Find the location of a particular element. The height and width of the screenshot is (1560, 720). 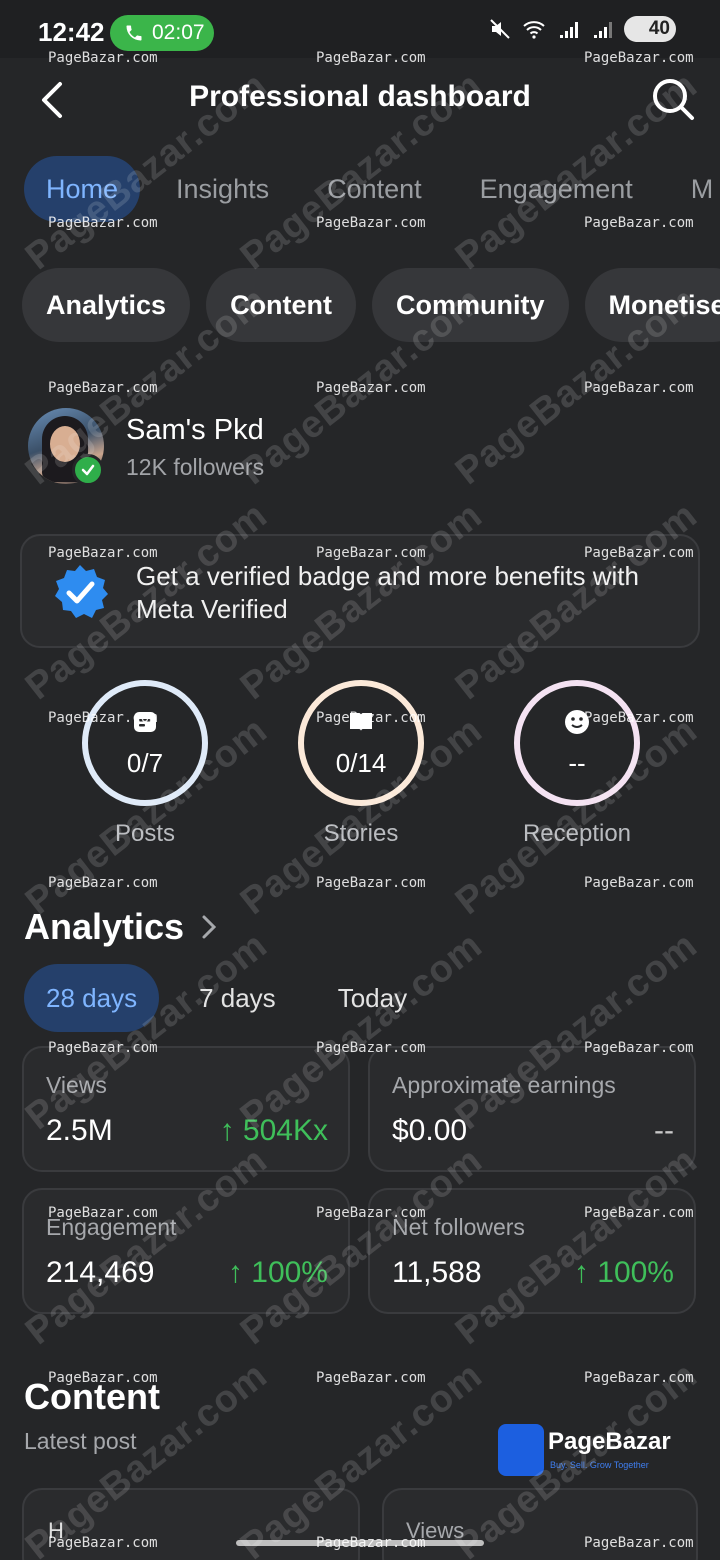

smile-icon is located at coordinates (577, 722).